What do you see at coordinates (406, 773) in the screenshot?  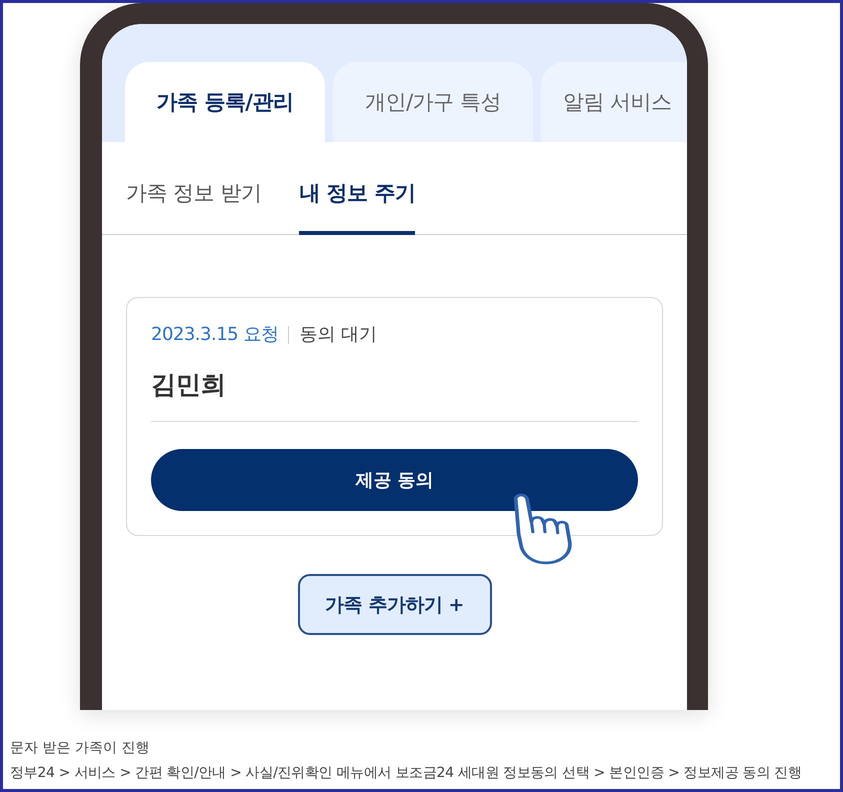 I see `breadcrumb-path: 정부24 > 서비스 > 간편 확인/안내 > 사실/진위확인 메뉴에서 보조금24 세대원 정보동의 선택 > 본인인증 > 정보제공 동의 진행` at bounding box center [406, 773].